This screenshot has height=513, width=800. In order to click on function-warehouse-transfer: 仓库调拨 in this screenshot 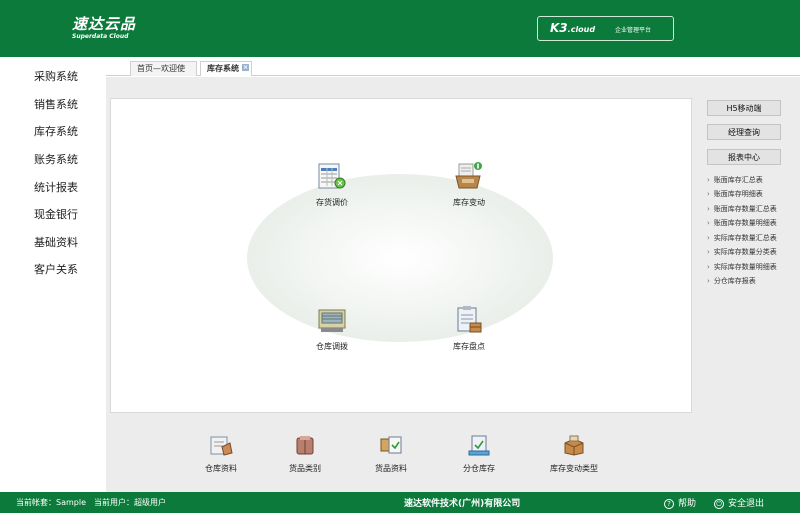, I will do `click(332, 328)`.